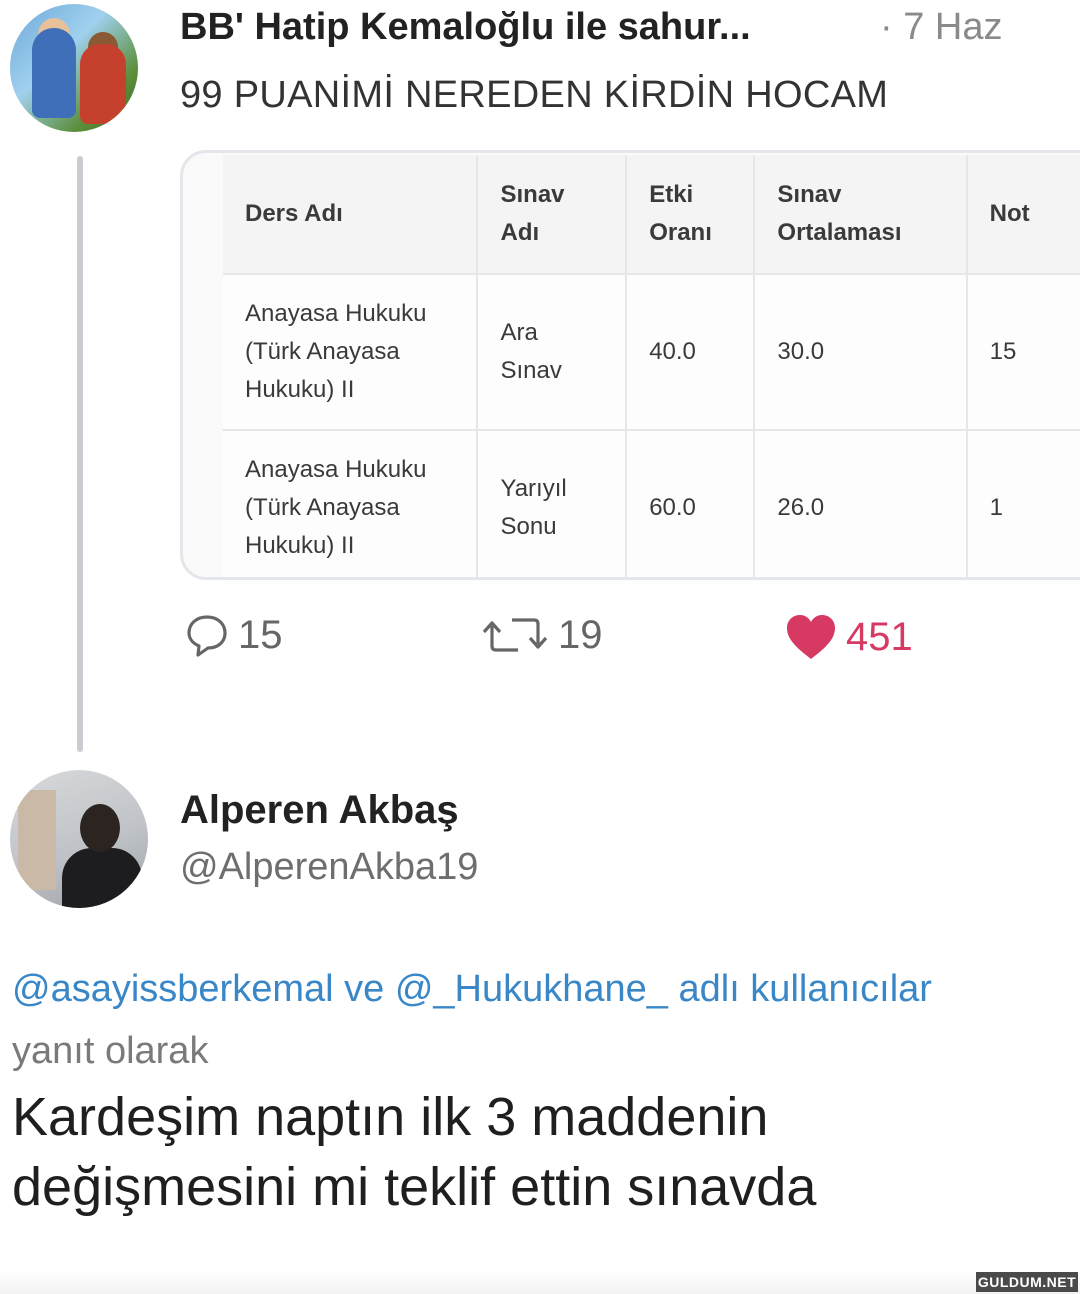 This screenshot has width=1080, height=1294. Describe the element at coordinates (799, 989) in the screenshot. I see `mention-suffix: adlı kullanıcılar` at that location.